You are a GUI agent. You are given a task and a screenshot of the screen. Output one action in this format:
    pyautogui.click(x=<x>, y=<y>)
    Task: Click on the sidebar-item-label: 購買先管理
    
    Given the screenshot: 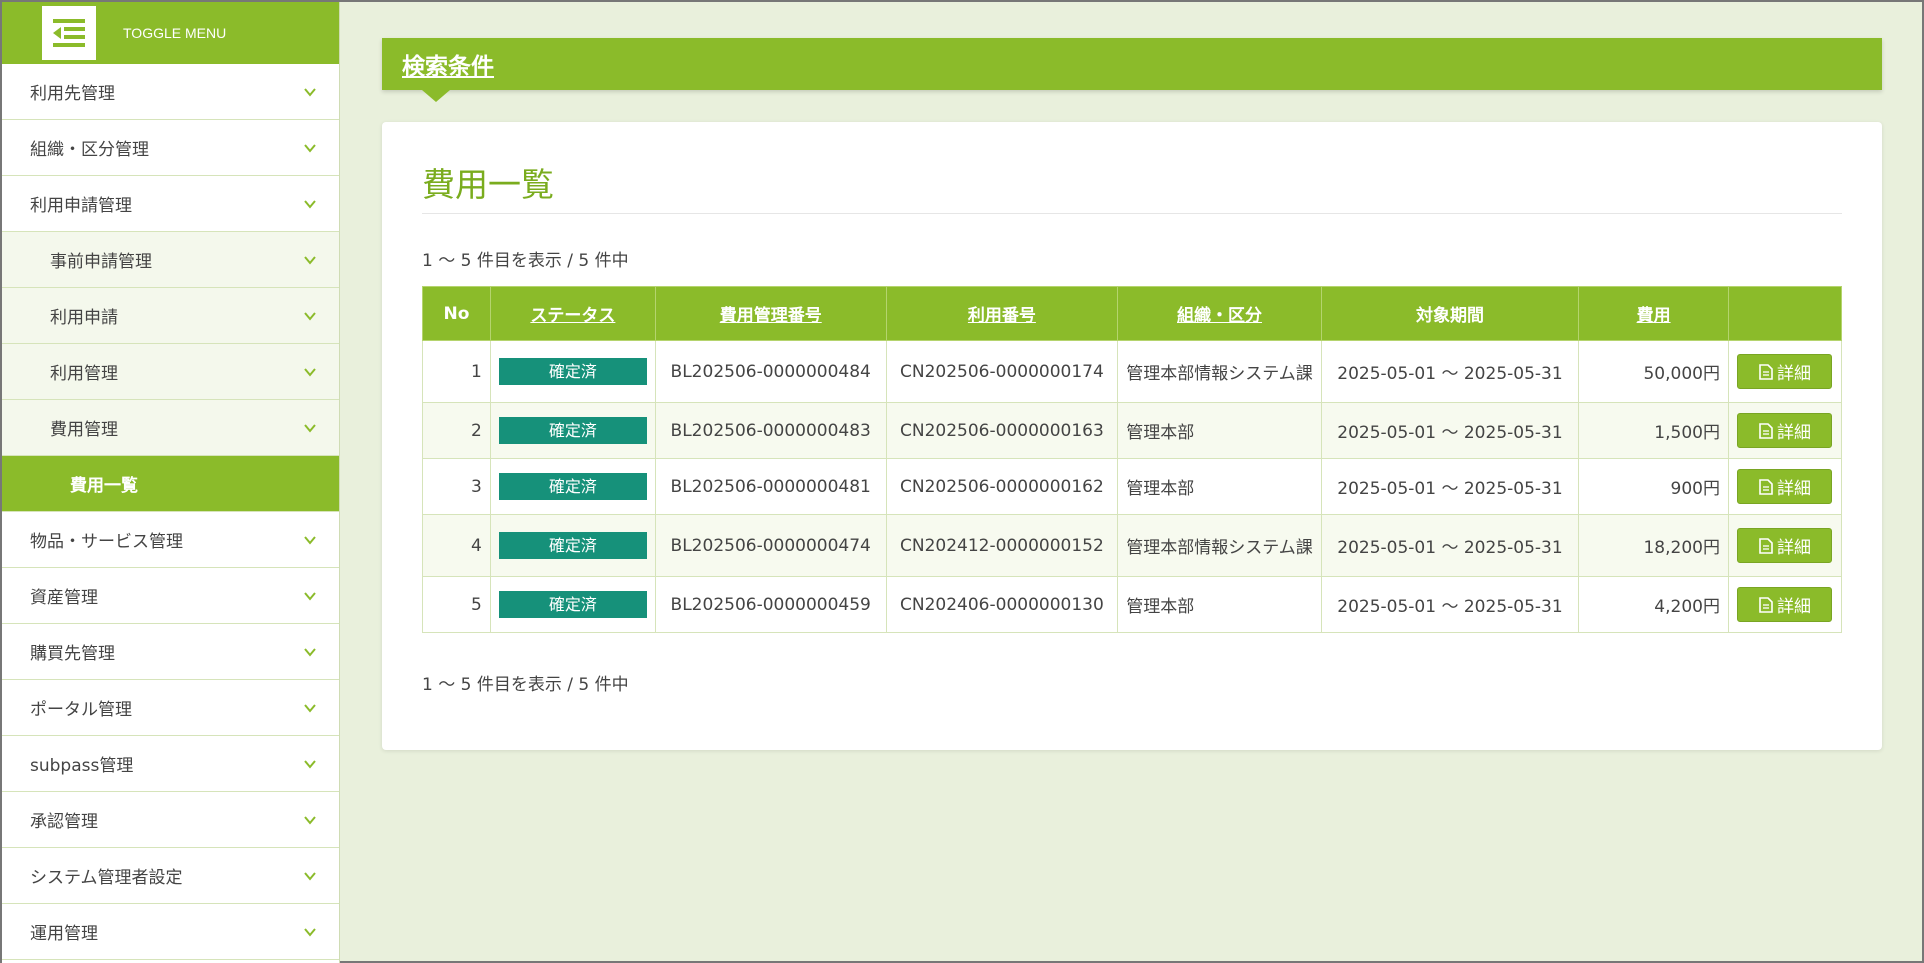 What is the action you would take?
    pyautogui.click(x=72, y=654)
    